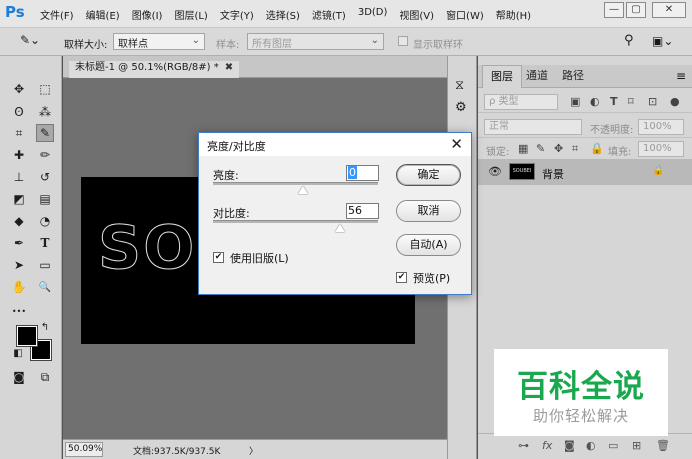  What do you see at coordinates (283, 14) in the screenshot?
I see `menu-select: 选择(S)` at bounding box center [283, 14].